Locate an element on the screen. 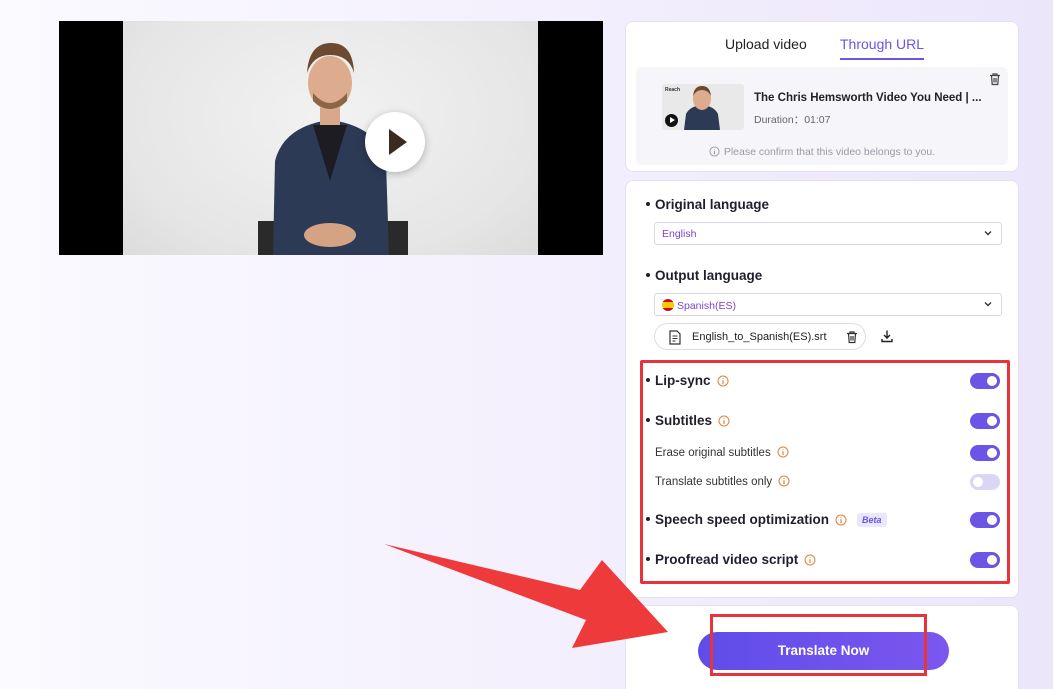  file-icon is located at coordinates (675, 337).